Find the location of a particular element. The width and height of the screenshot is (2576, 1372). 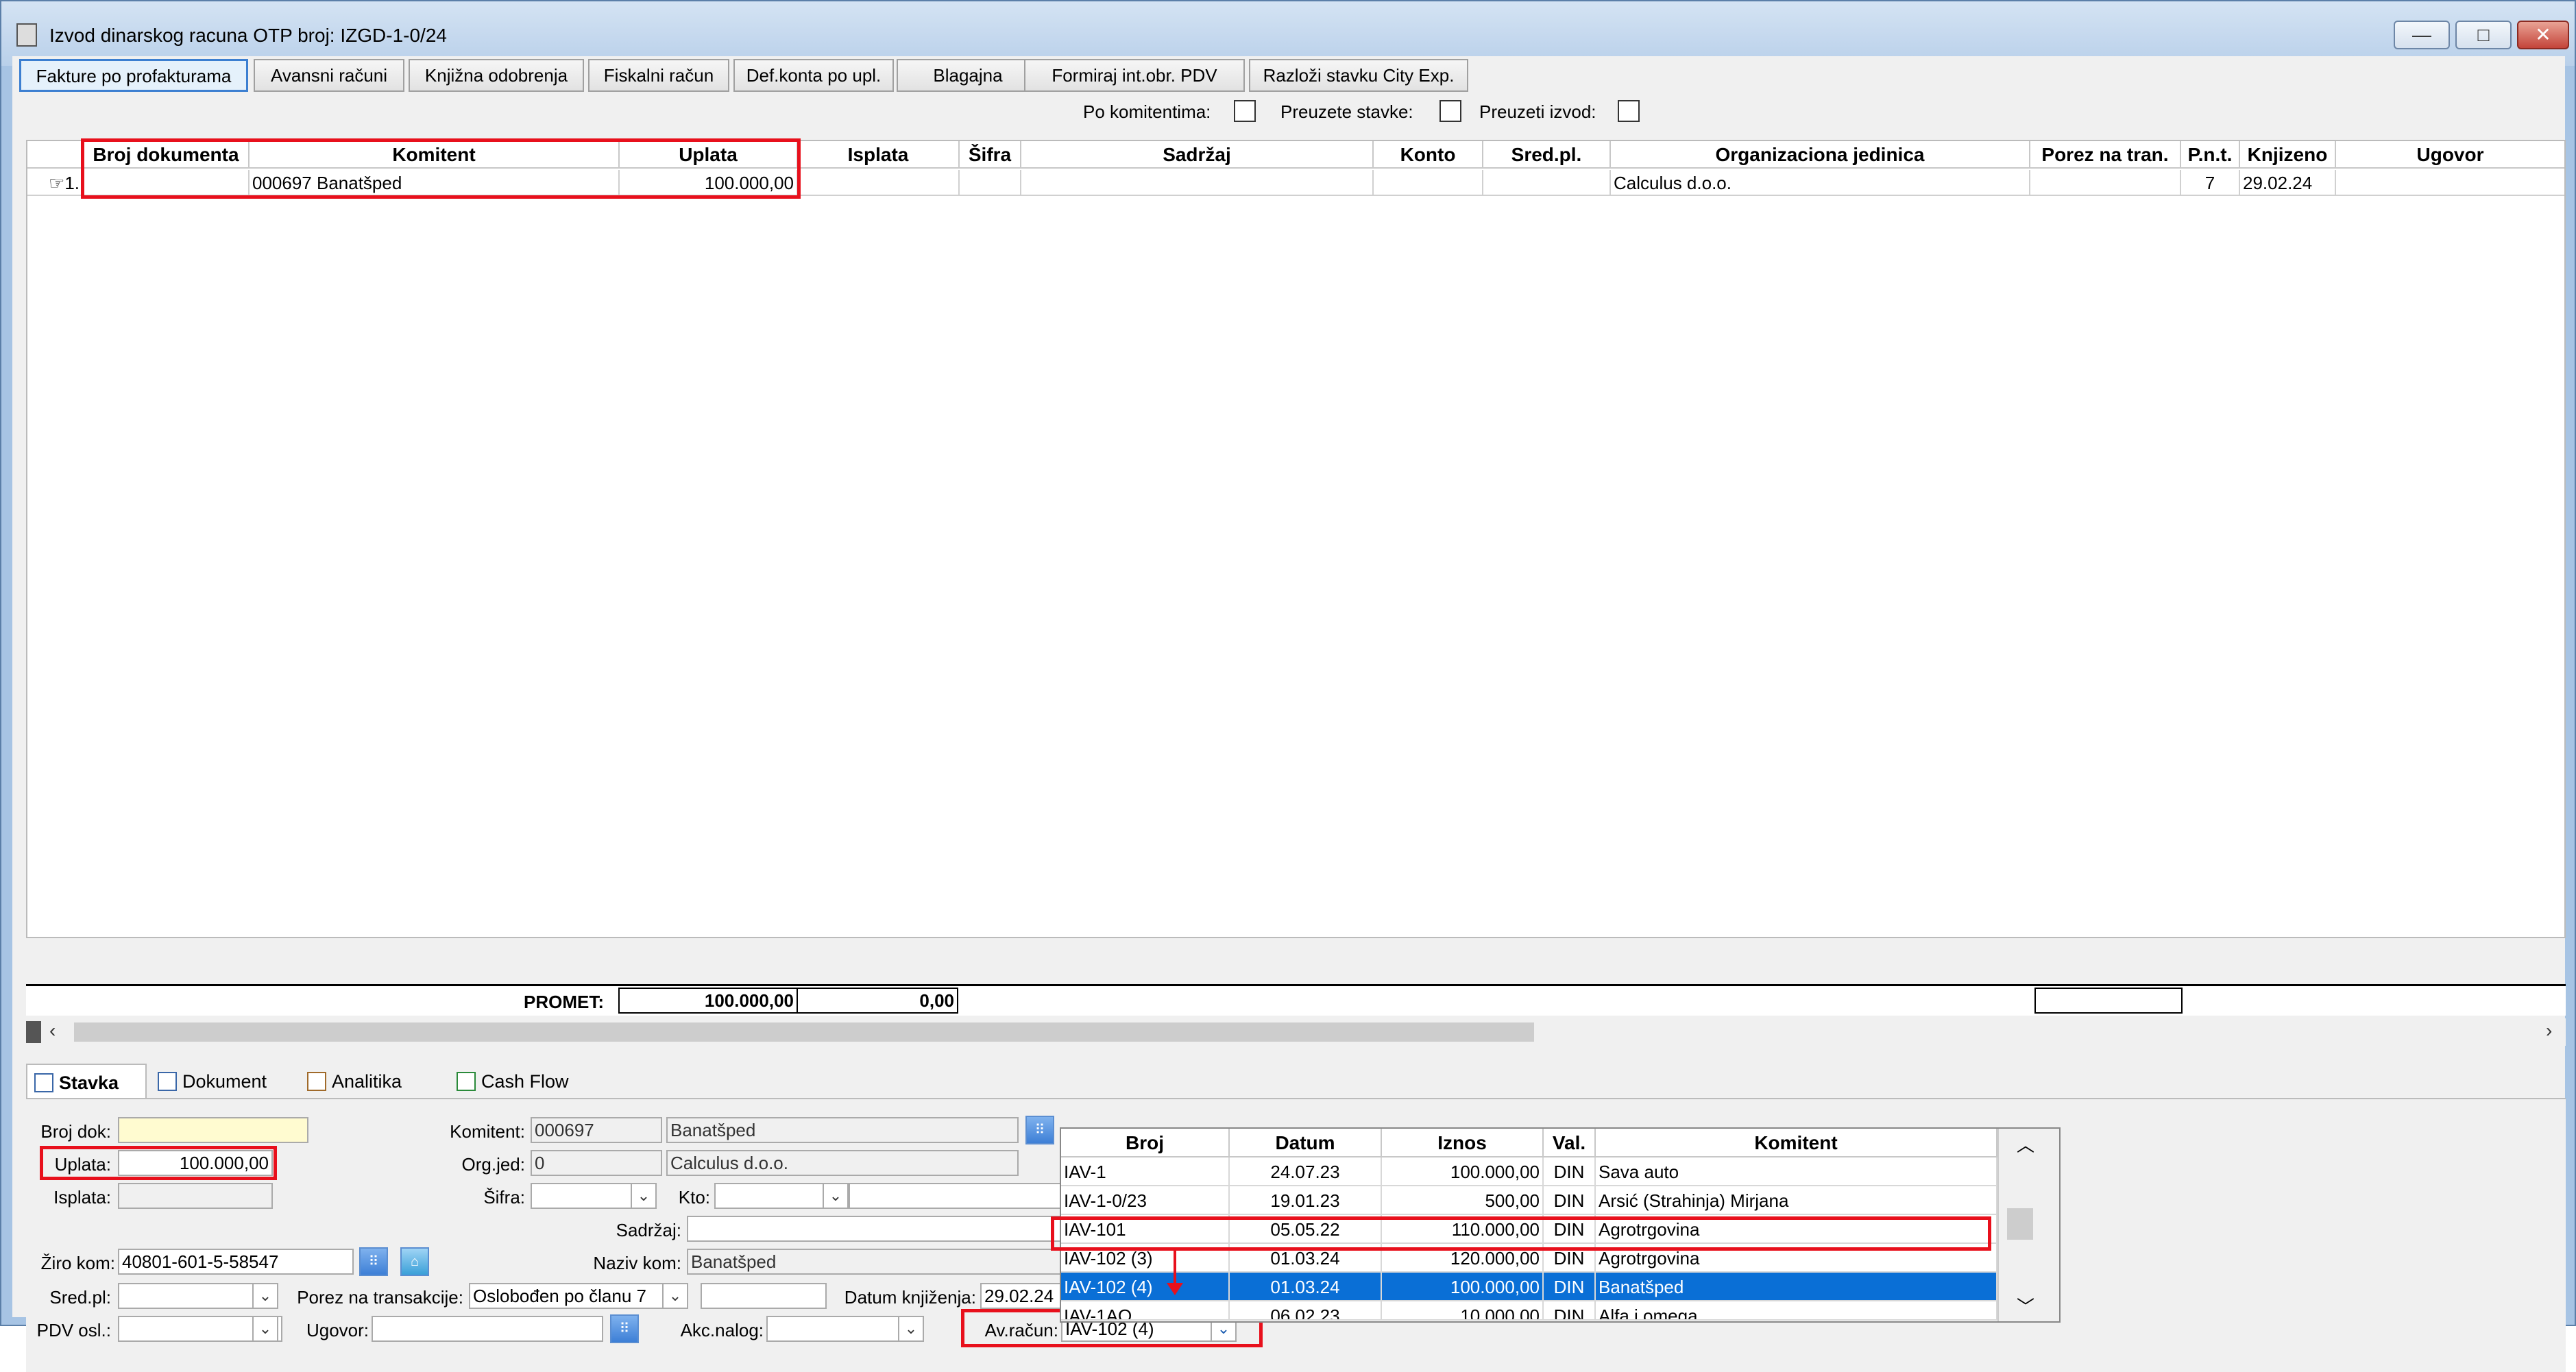

popup-cell-datum: 19.01.23 is located at coordinates (1306, 1200).